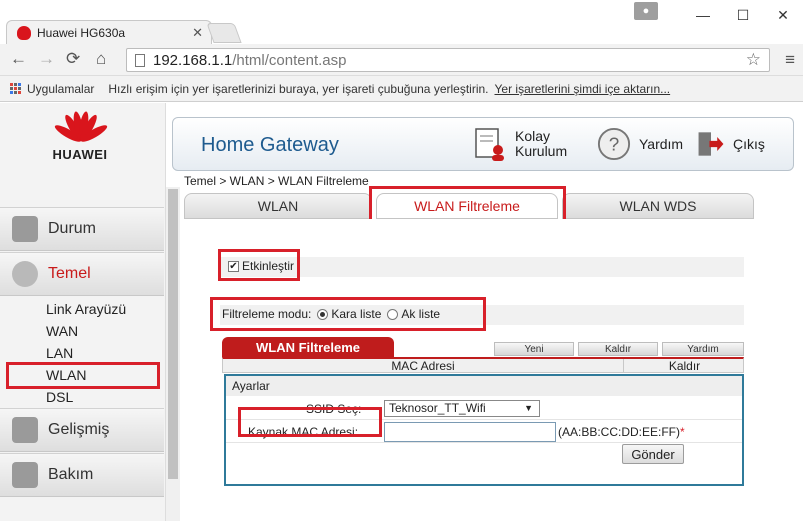 This screenshot has height=521, width=803. I want to click on url-path: /html/content.asp, so click(289, 60).